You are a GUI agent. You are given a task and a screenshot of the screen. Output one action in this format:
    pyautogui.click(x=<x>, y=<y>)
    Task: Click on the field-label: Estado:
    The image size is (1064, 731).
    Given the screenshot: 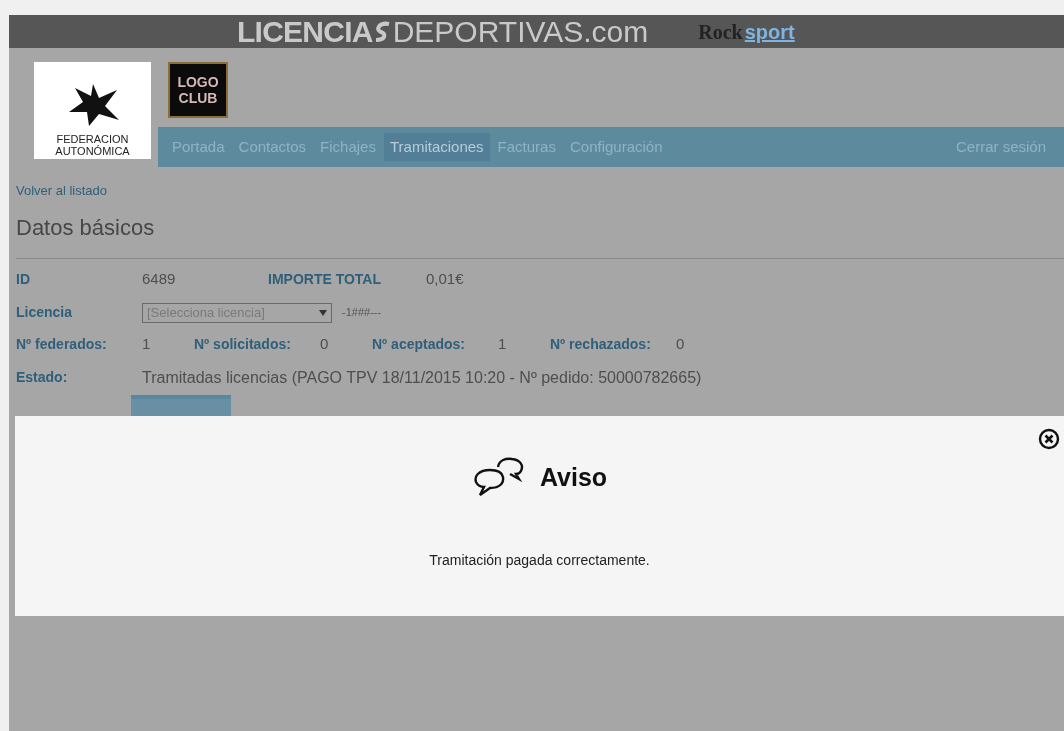 What is the action you would take?
    pyautogui.click(x=42, y=377)
    